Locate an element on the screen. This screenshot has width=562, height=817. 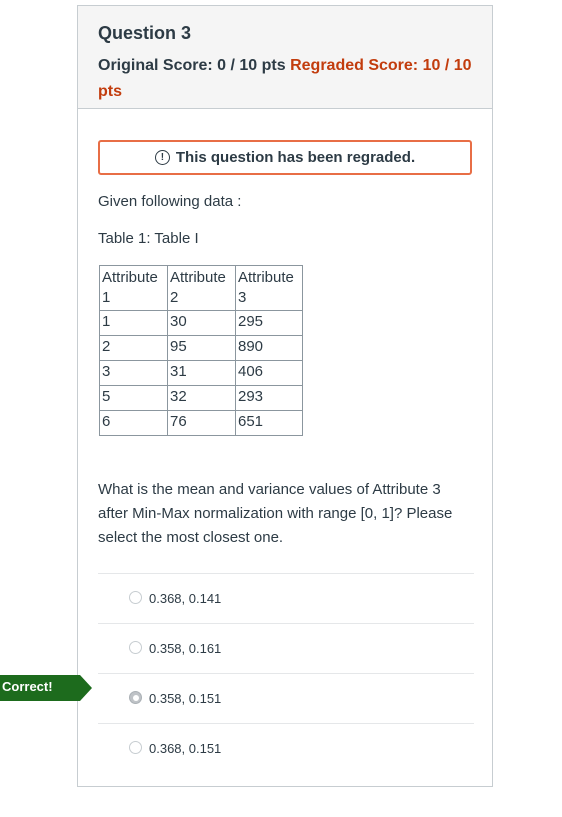
original-score: 0 / 10 pts is located at coordinates (251, 65).